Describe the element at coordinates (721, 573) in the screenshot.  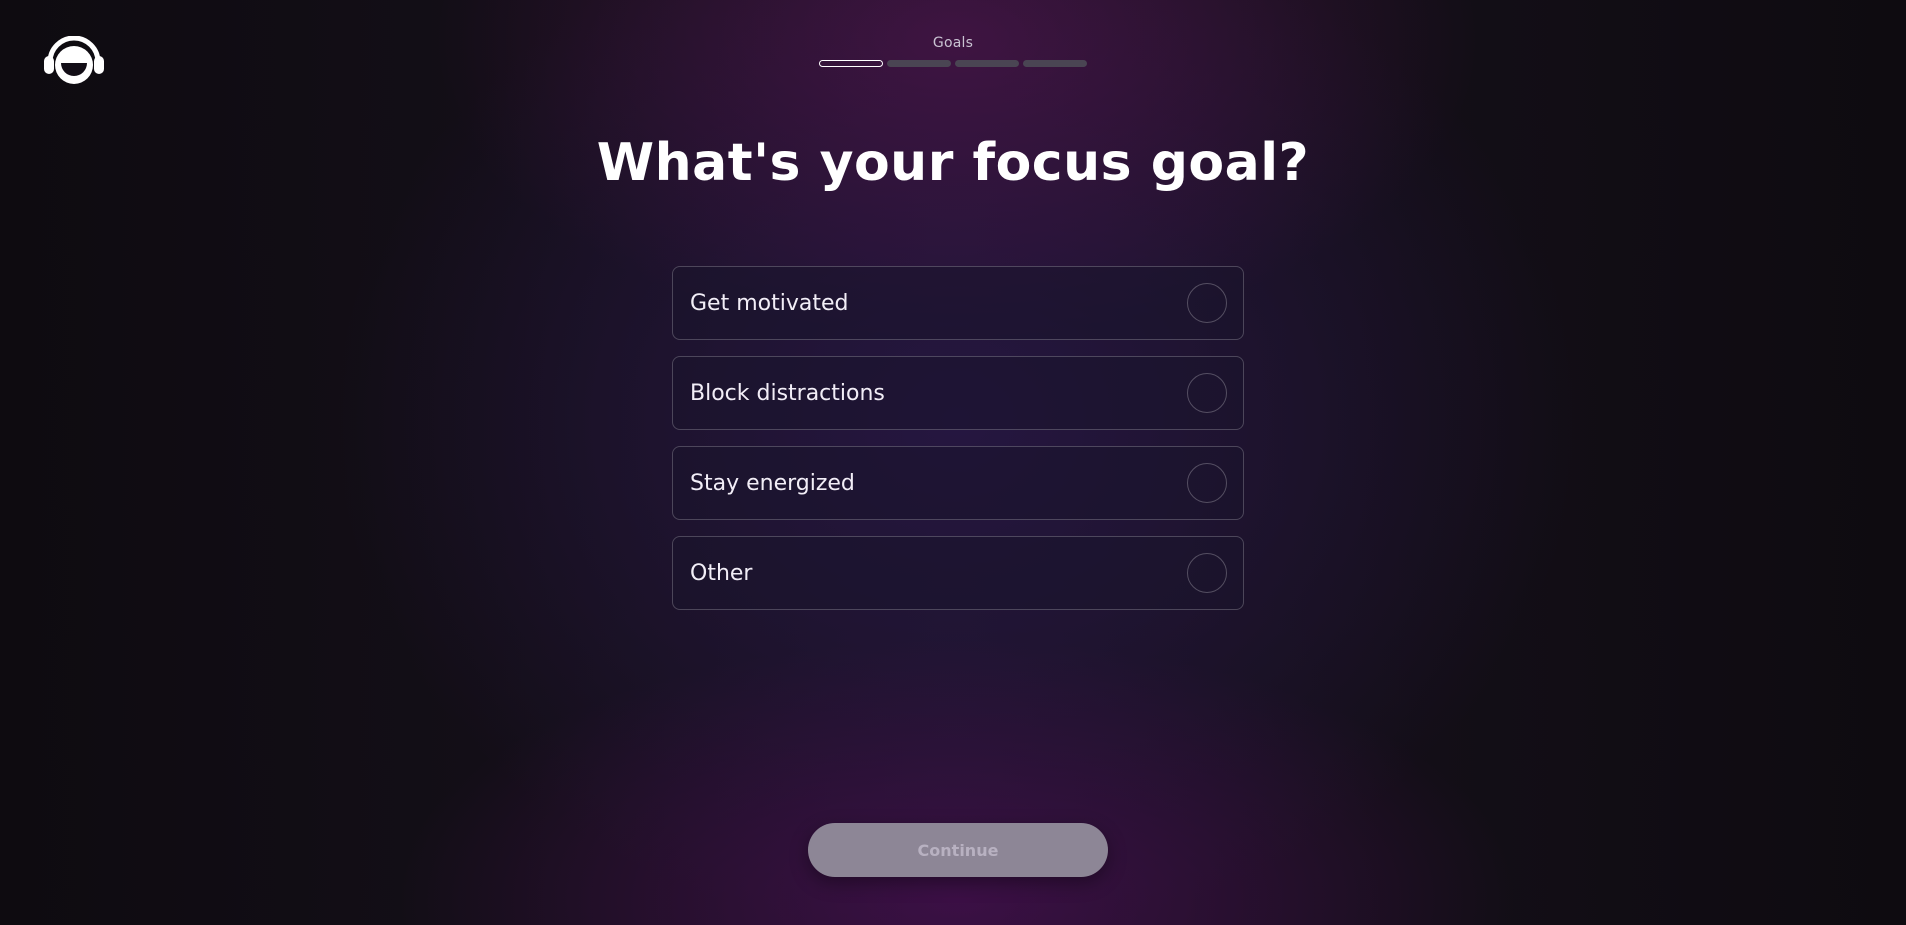
I see `option-label: Other` at that location.